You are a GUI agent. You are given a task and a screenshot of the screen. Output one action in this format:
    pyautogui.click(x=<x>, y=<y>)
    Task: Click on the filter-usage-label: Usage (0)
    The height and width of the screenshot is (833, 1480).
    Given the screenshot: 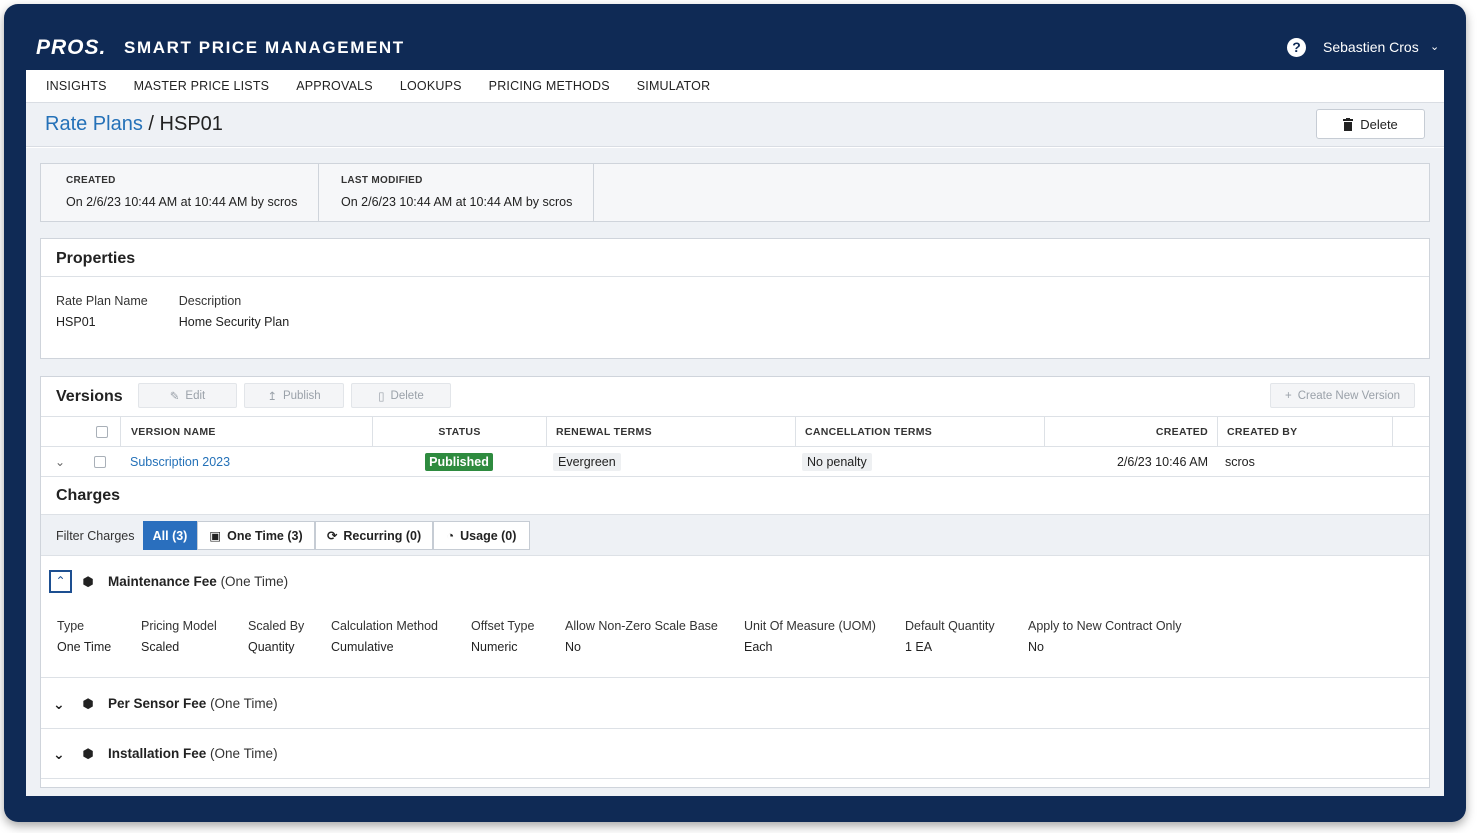 What is the action you would take?
    pyautogui.click(x=488, y=535)
    